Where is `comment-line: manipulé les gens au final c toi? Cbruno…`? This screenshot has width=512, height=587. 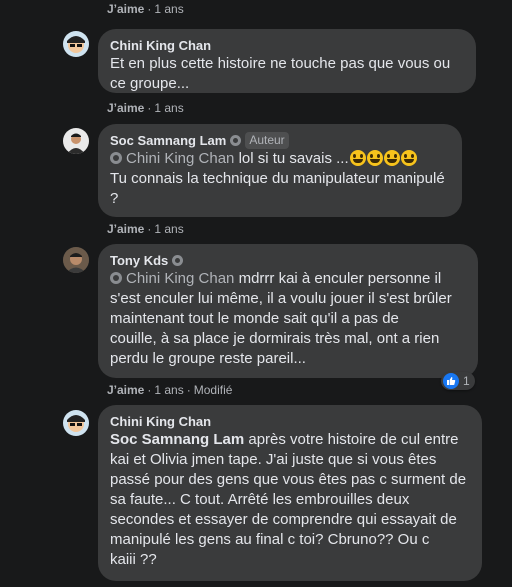
comment-line: manipulé les gens au final c toi? Cbruno… is located at coordinates (270, 539).